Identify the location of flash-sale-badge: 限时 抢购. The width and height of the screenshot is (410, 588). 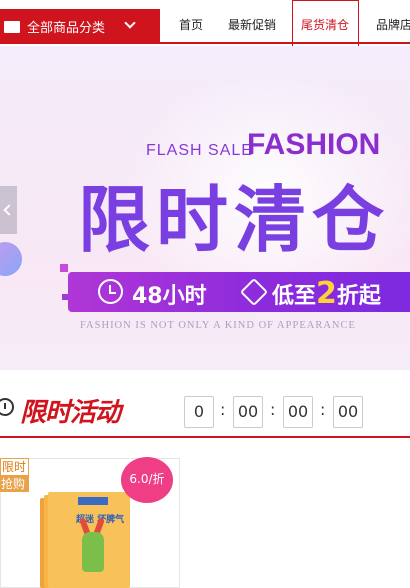
(14, 475).